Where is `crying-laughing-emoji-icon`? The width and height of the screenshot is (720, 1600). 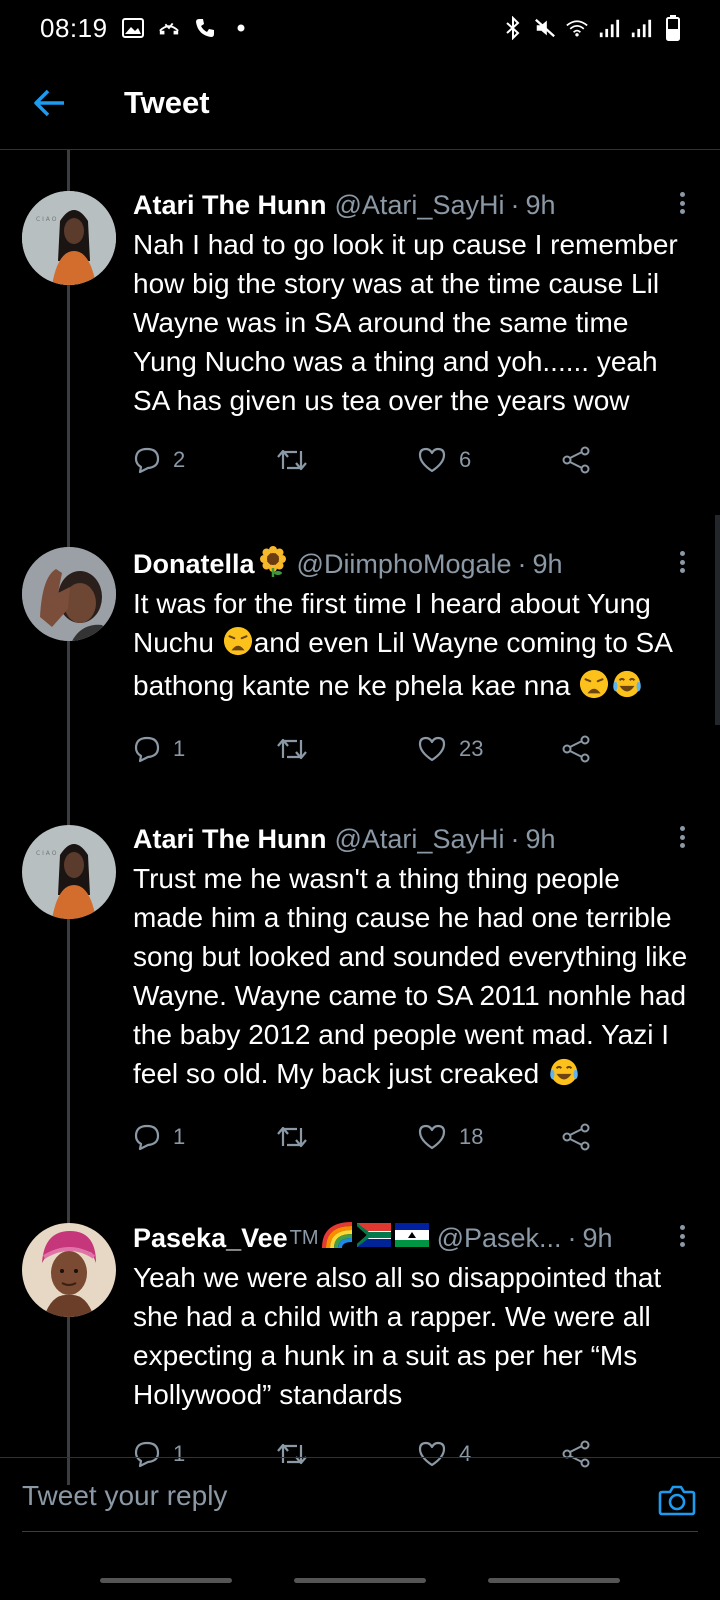
crying-laughing-emoji-icon is located at coordinates (627, 689).